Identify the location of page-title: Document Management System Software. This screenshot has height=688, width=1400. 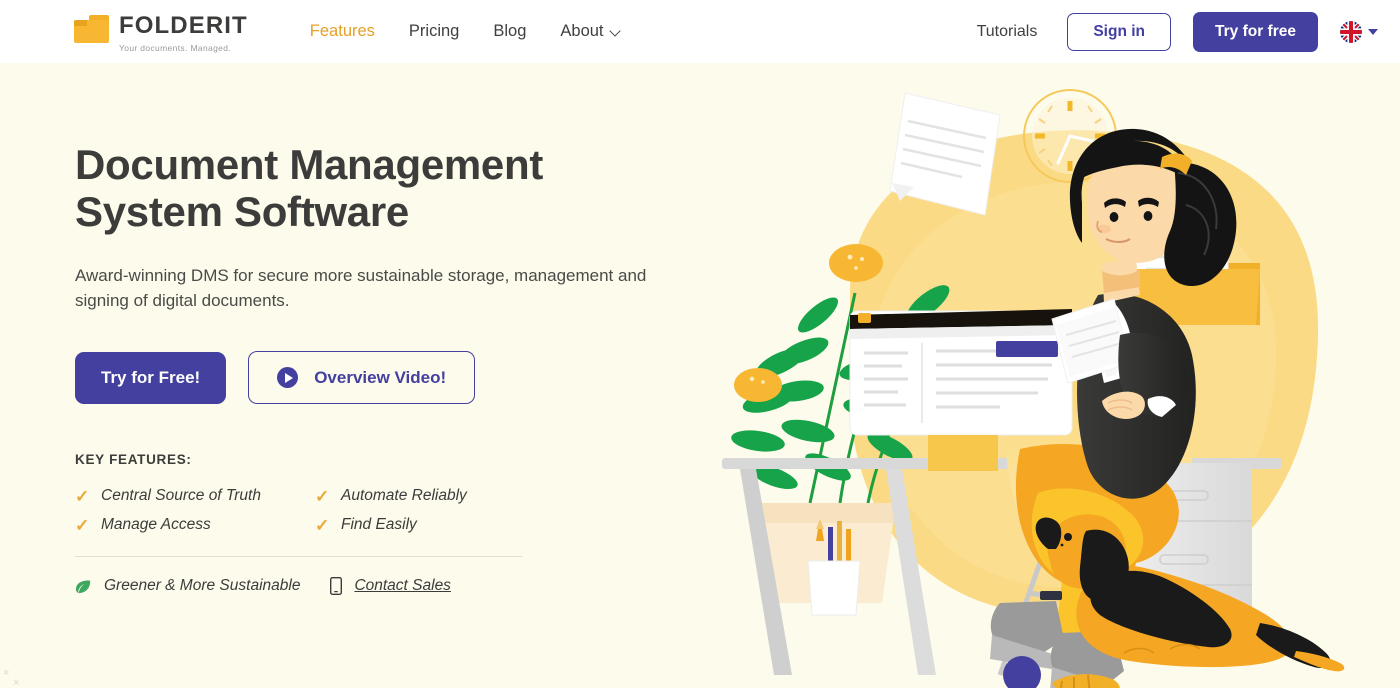
(385, 188).